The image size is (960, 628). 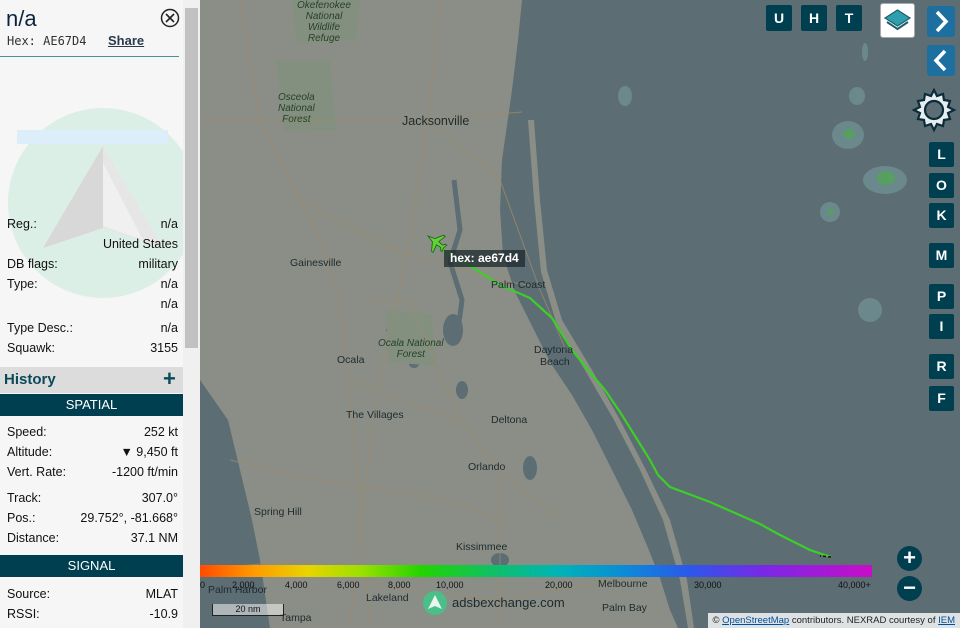 I want to click on scroll-up-arrow-icon, so click(x=191, y=4).